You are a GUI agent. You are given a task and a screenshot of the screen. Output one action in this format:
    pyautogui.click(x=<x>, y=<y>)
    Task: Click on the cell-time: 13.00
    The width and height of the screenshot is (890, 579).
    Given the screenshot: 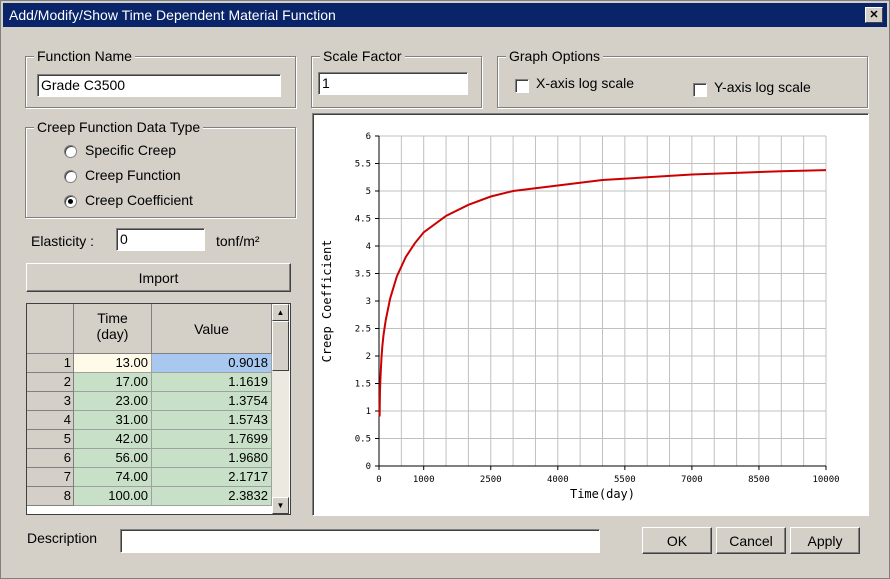 What is the action you would take?
    pyautogui.click(x=113, y=363)
    